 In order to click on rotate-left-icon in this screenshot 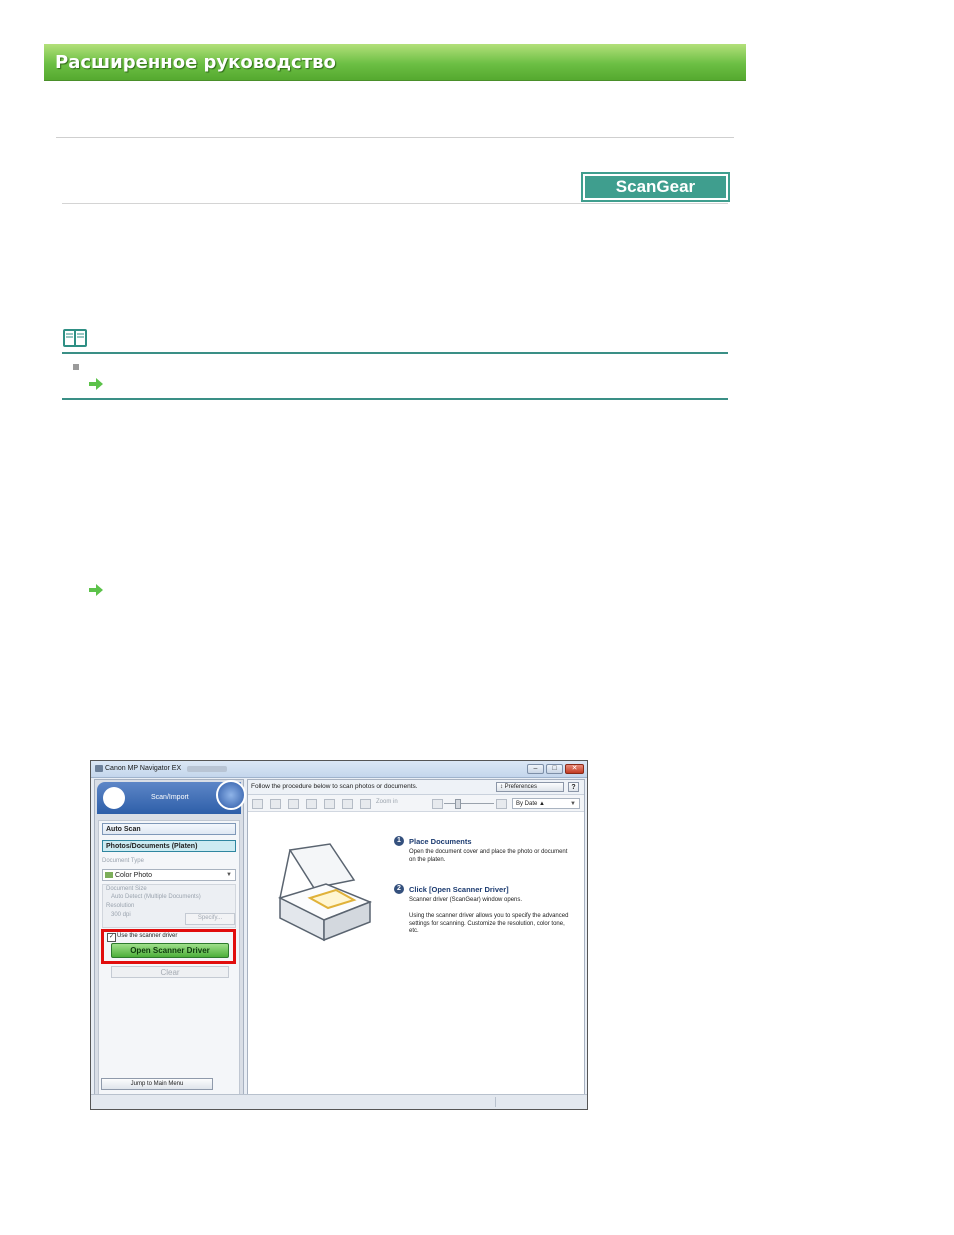, I will do `click(293, 804)`.